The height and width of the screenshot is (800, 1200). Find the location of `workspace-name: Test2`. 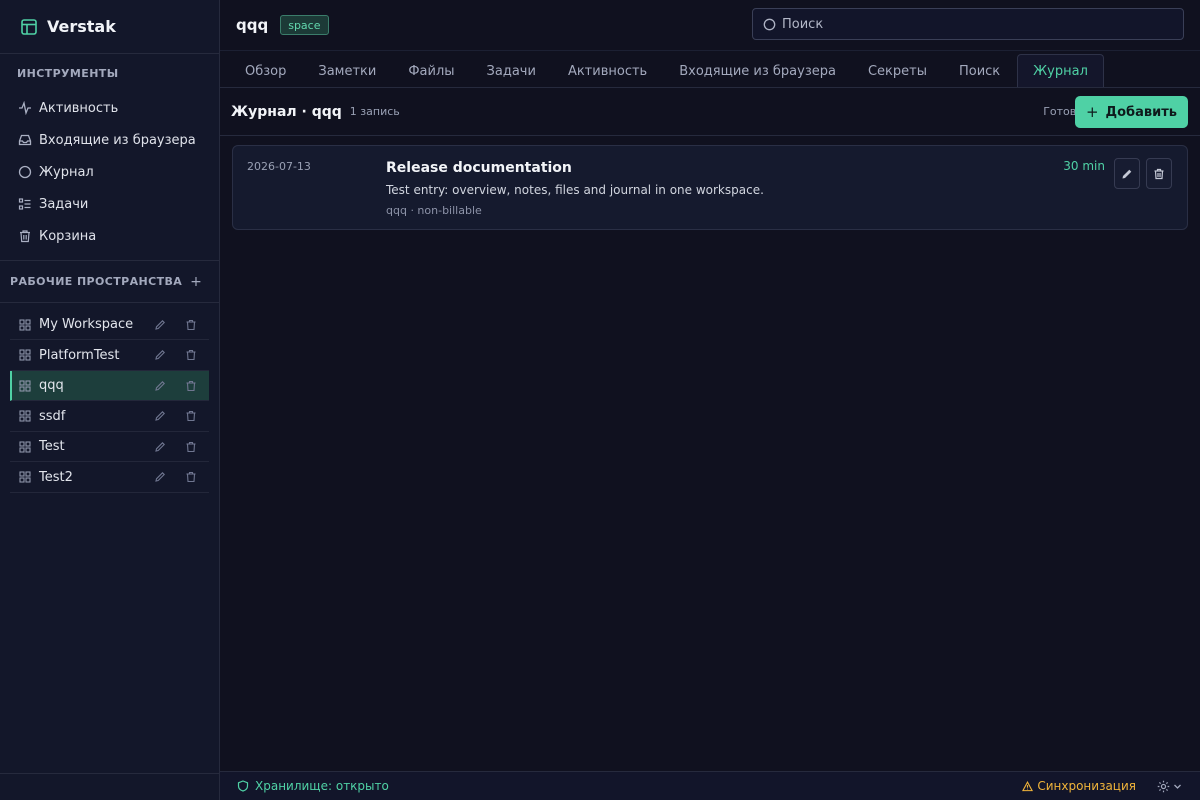

workspace-name: Test2 is located at coordinates (56, 477).